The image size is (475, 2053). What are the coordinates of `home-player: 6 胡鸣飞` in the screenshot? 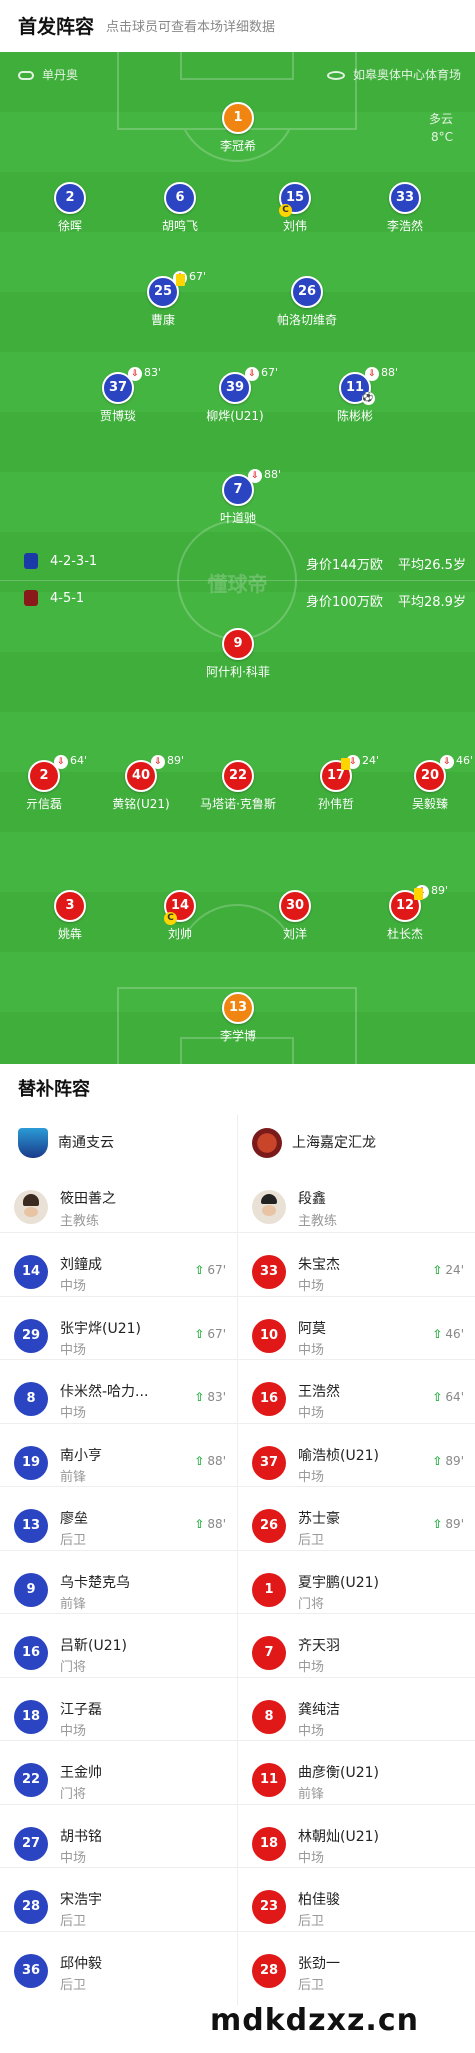 It's located at (180, 208).